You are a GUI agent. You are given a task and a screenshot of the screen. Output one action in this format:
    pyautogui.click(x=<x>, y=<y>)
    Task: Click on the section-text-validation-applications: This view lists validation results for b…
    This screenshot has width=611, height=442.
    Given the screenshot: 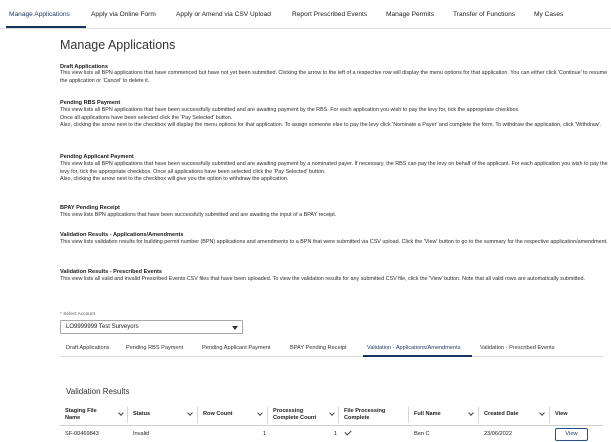 What is the action you would take?
    pyautogui.click(x=334, y=243)
    